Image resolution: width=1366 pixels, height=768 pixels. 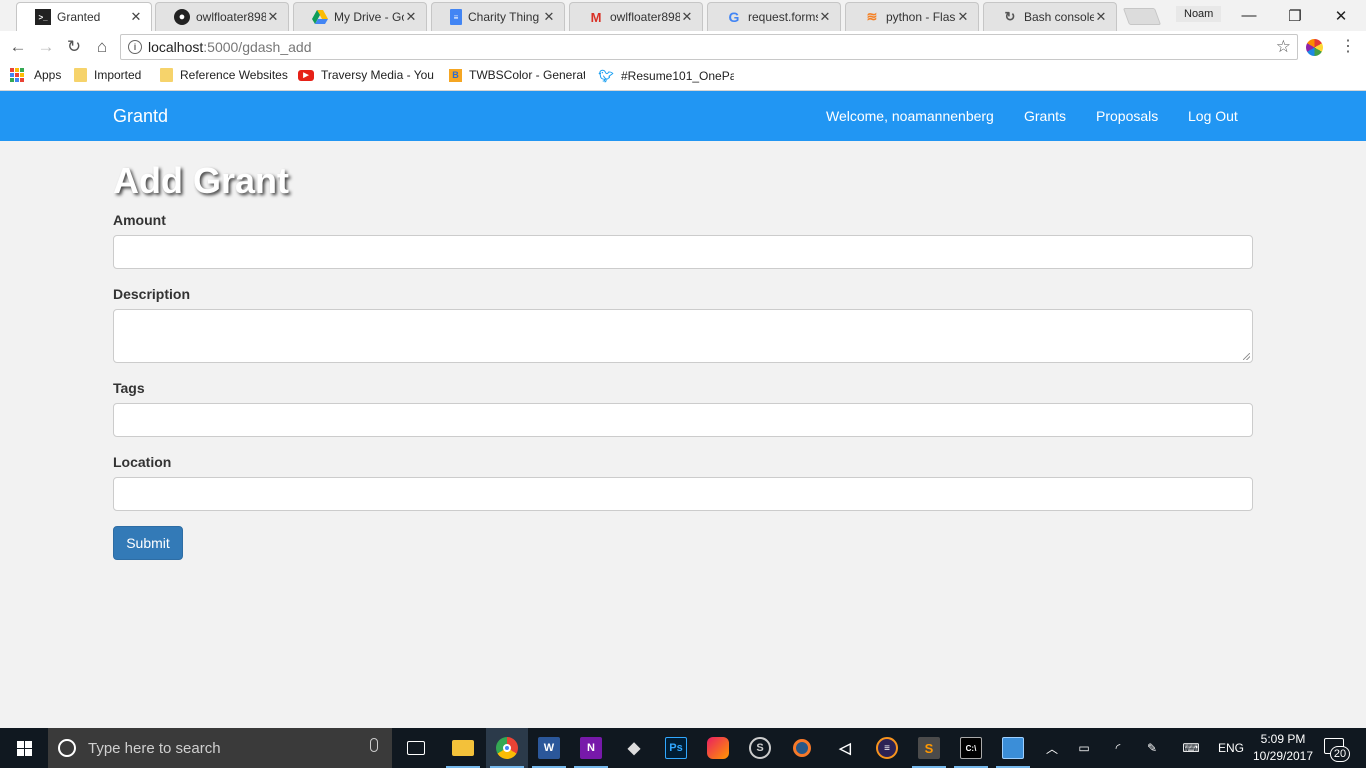 I want to click on site-info-icon: i, so click(x=135, y=47).